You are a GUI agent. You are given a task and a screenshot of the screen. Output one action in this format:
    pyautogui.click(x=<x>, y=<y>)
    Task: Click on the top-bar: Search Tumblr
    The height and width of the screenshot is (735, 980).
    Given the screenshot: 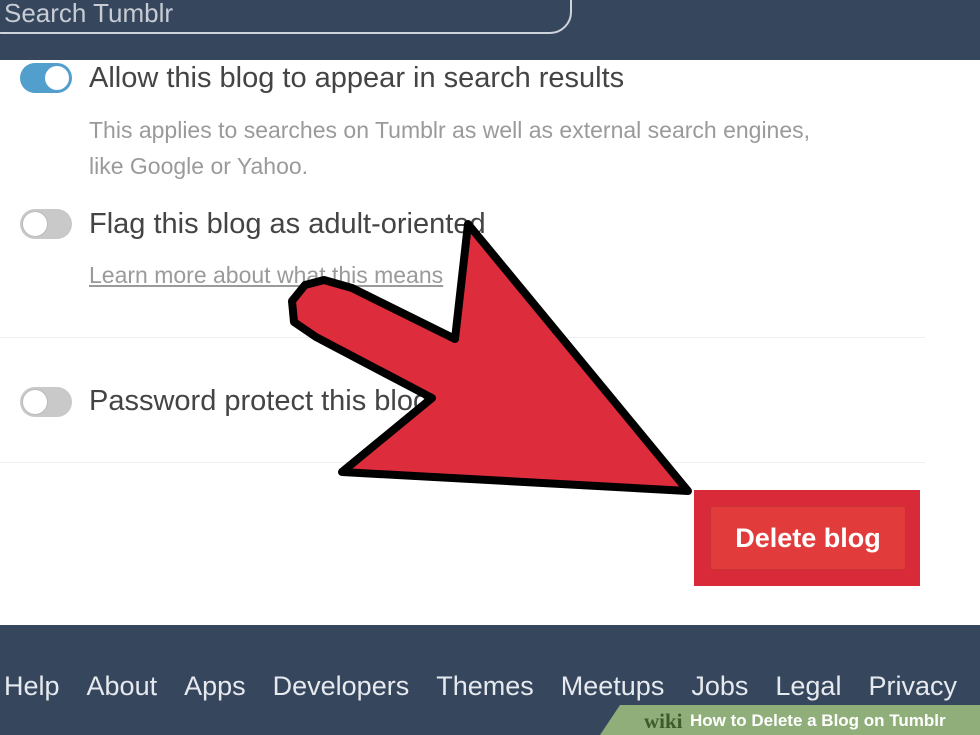 What is the action you would take?
    pyautogui.click(x=490, y=30)
    